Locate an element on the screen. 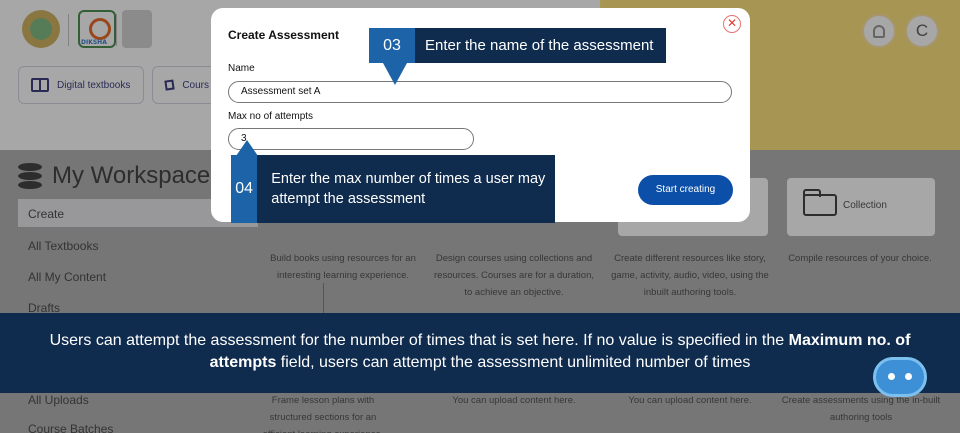 The width and height of the screenshot is (960, 433). name-input: Assessment set A is located at coordinates (480, 92).